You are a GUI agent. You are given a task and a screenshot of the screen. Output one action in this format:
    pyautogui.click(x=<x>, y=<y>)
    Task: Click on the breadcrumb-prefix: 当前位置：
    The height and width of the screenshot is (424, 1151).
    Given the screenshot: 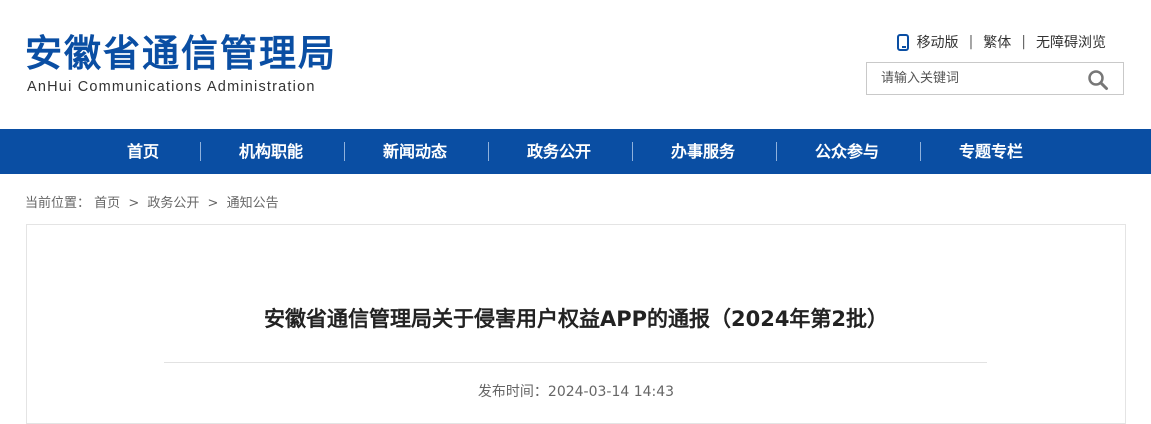 What is the action you would take?
    pyautogui.click(x=58, y=203)
    